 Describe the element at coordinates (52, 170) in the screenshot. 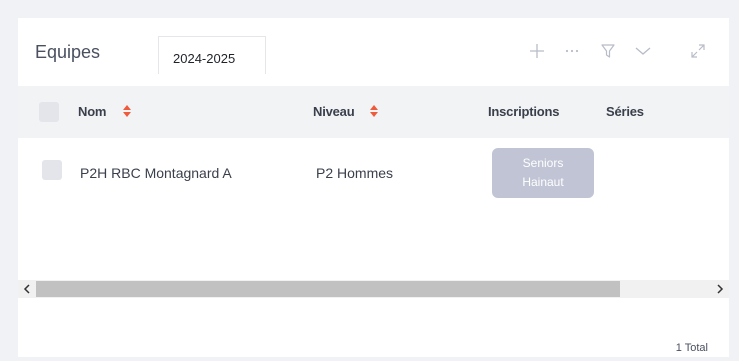

I see `row-checkbox` at that location.